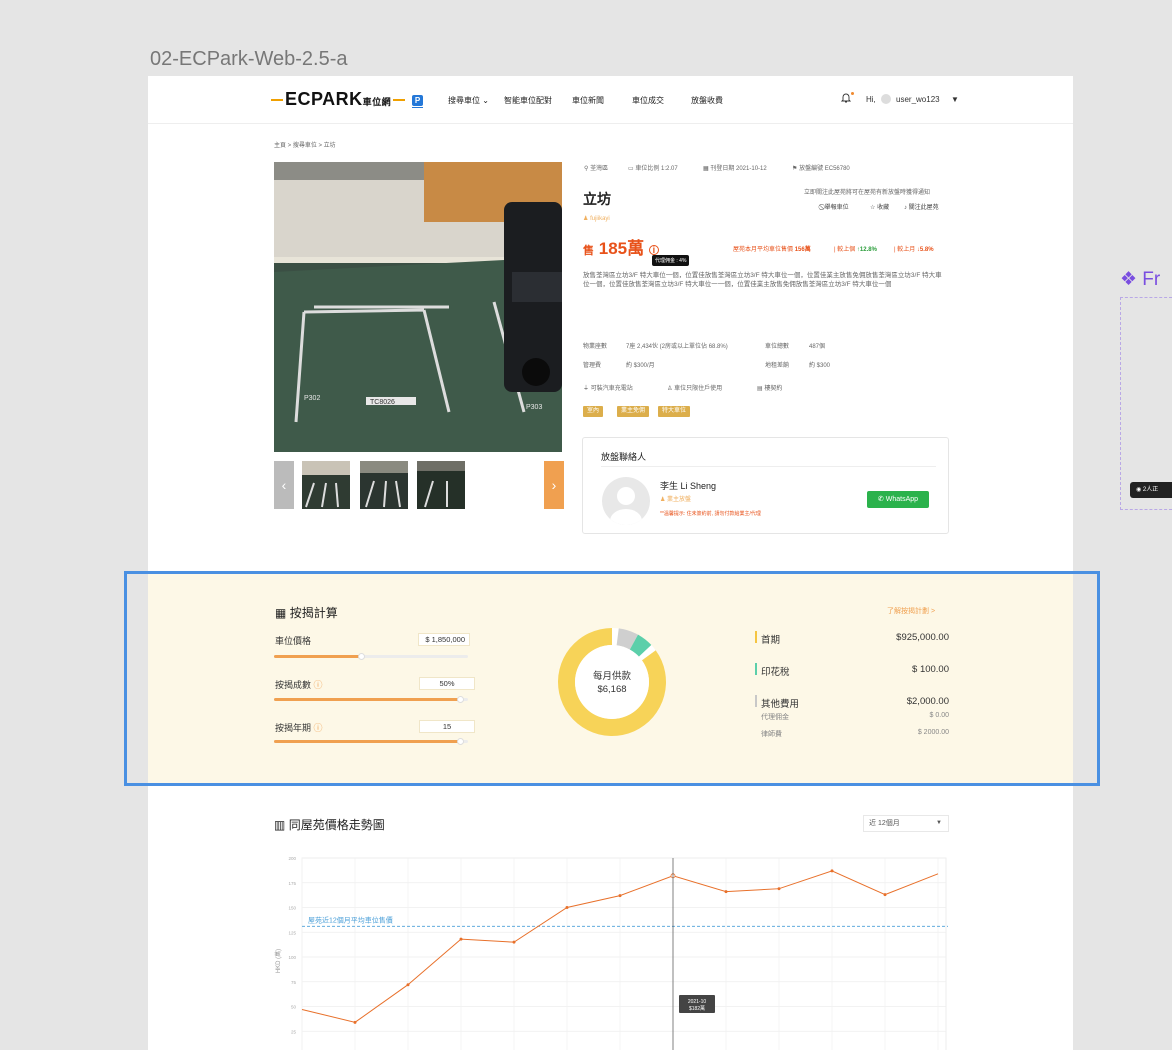  What do you see at coordinates (292, 957) in the screenshot?
I see `y-tick-label: 100` at bounding box center [292, 957].